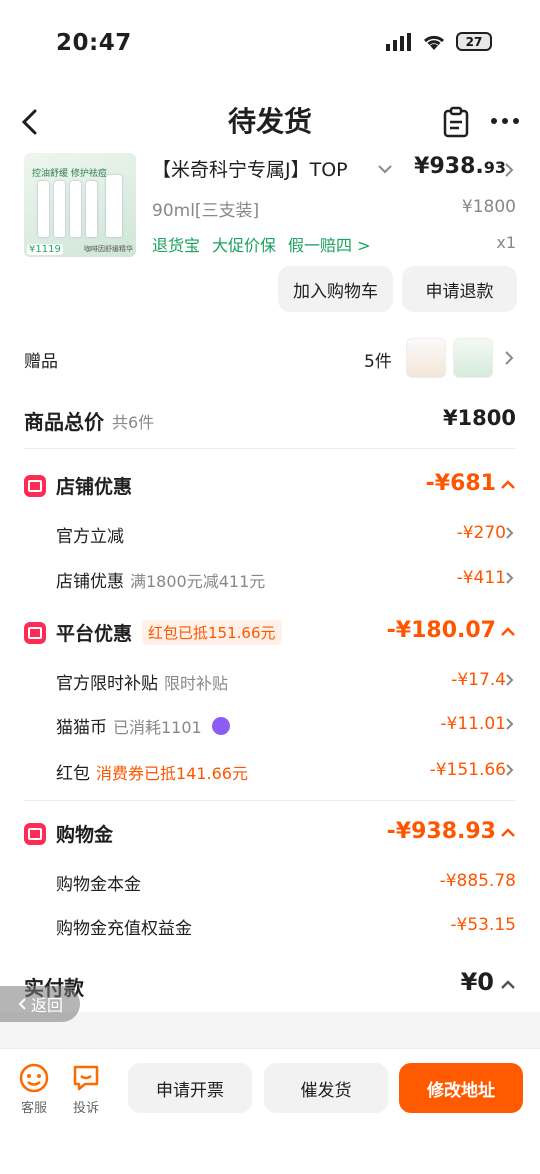  What do you see at coordinates (35, 632) in the screenshot?
I see `platform-icon` at bounding box center [35, 632].